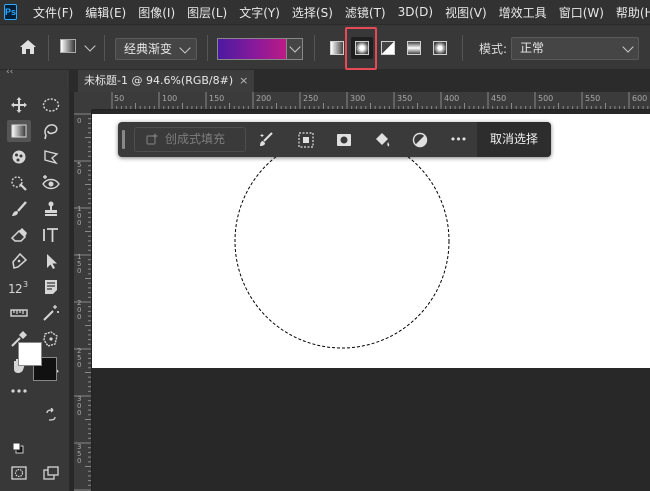 The image size is (650, 491). What do you see at coordinates (51, 261) in the screenshot?
I see `path-selection-icon` at bounding box center [51, 261].